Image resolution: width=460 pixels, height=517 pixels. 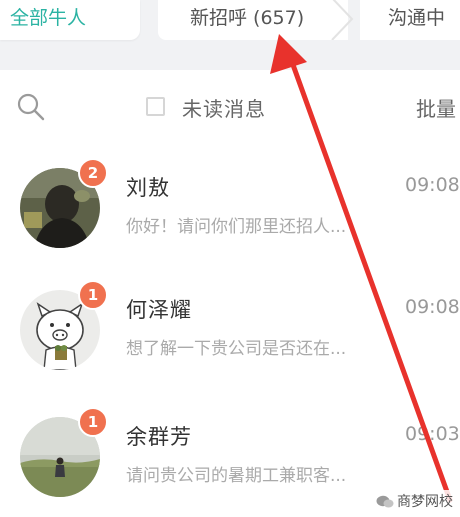 I want to click on unread-badge: 2, so click(x=93, y=173).